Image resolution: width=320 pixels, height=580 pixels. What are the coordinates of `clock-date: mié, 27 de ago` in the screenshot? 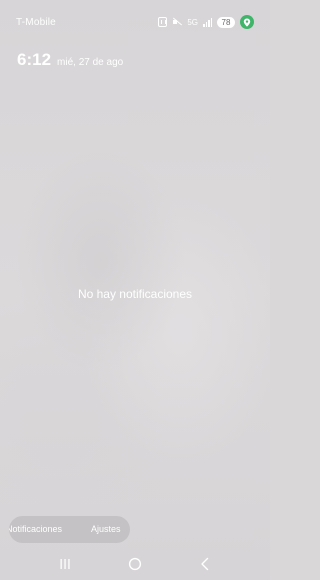 It's located at (90, 62).